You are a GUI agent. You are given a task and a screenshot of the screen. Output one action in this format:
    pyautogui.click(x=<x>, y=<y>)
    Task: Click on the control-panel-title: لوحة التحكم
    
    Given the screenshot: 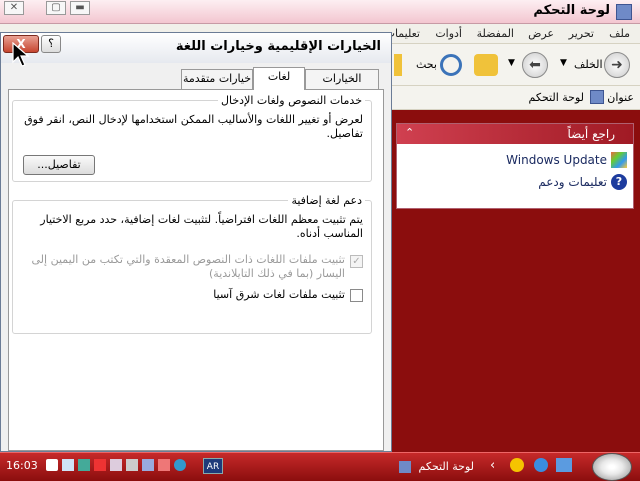 What is the action you would take?
    pyautogui.click(x=571, y=10)
    